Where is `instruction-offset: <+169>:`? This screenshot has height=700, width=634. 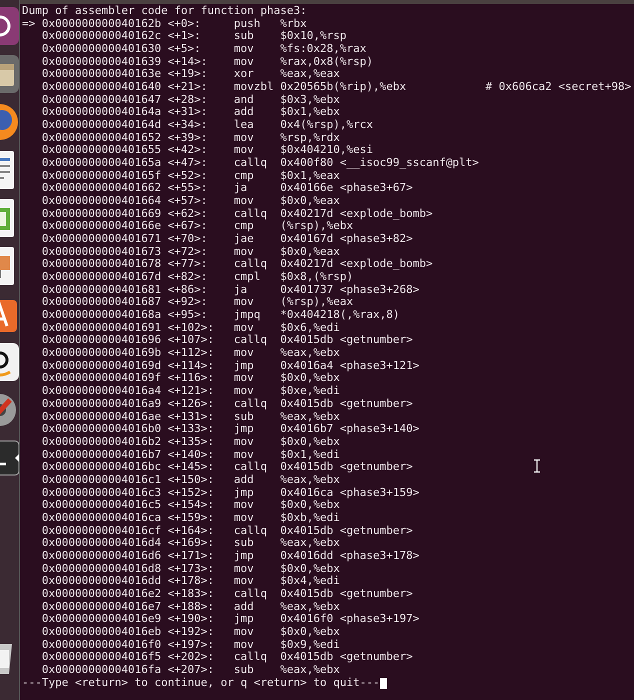
instruction-offset: <+169>: is located at coordinates (191, 543).